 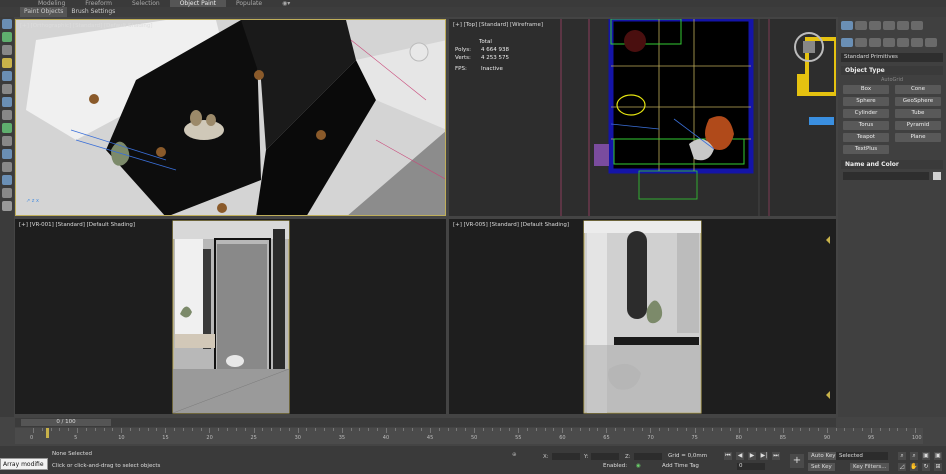 I want to click on rotate-tool-icon, so click(x=7, y=89).